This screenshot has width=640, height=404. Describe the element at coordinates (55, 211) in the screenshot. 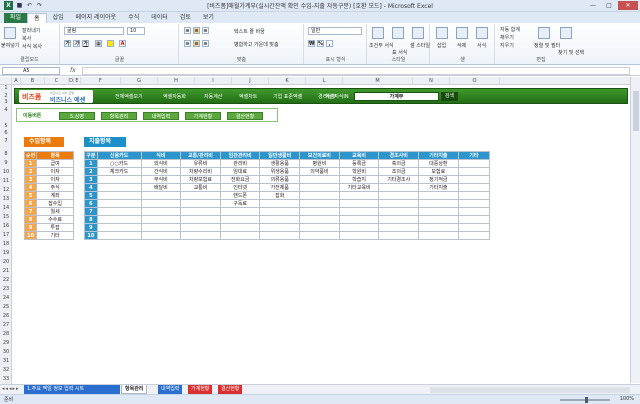

I see `income-item-cell: 월세` at that location.